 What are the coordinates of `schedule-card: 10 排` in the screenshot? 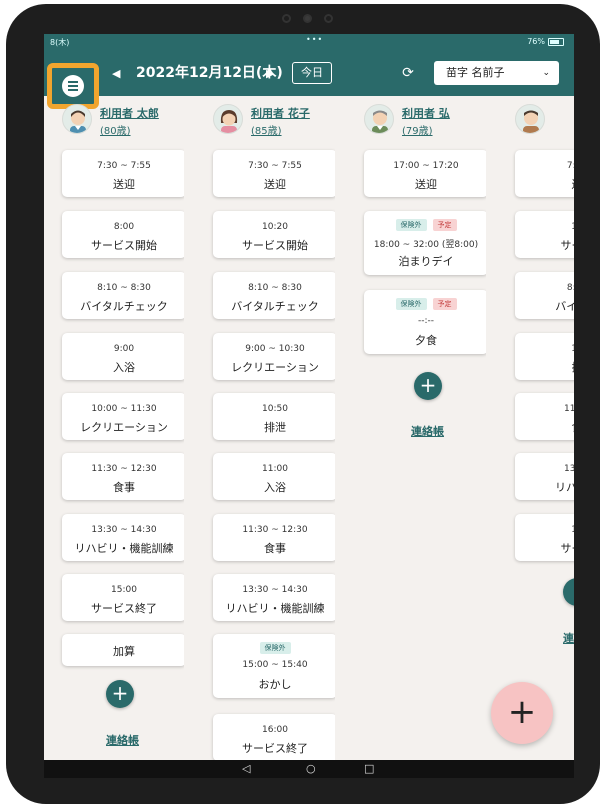 It's located at (544, 356).